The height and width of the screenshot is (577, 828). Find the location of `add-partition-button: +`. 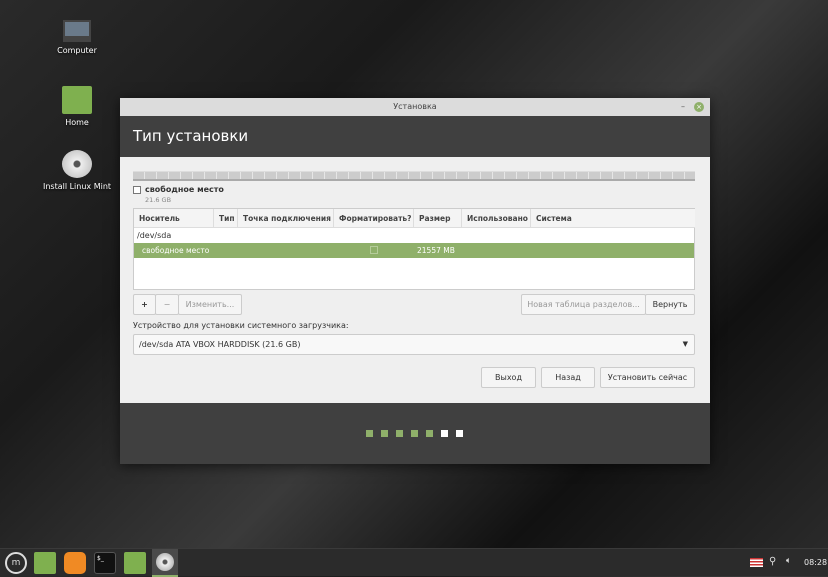

add-partition-button: + is located at coordinates (144, 304).